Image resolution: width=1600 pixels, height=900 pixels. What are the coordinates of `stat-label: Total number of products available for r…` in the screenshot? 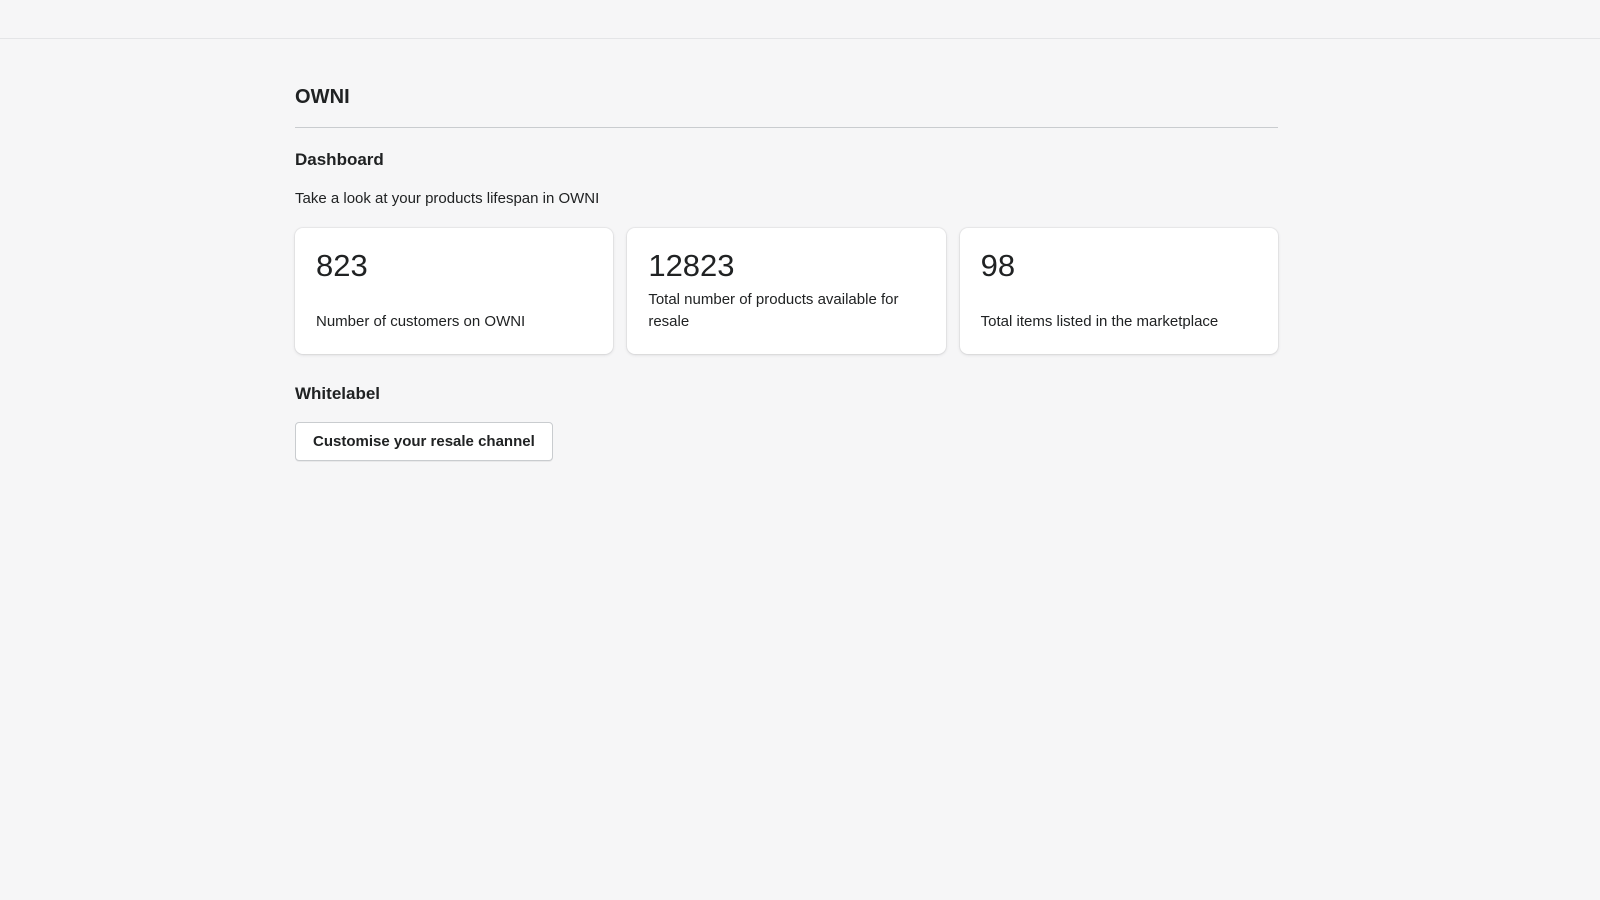 It's located at (773, 310).